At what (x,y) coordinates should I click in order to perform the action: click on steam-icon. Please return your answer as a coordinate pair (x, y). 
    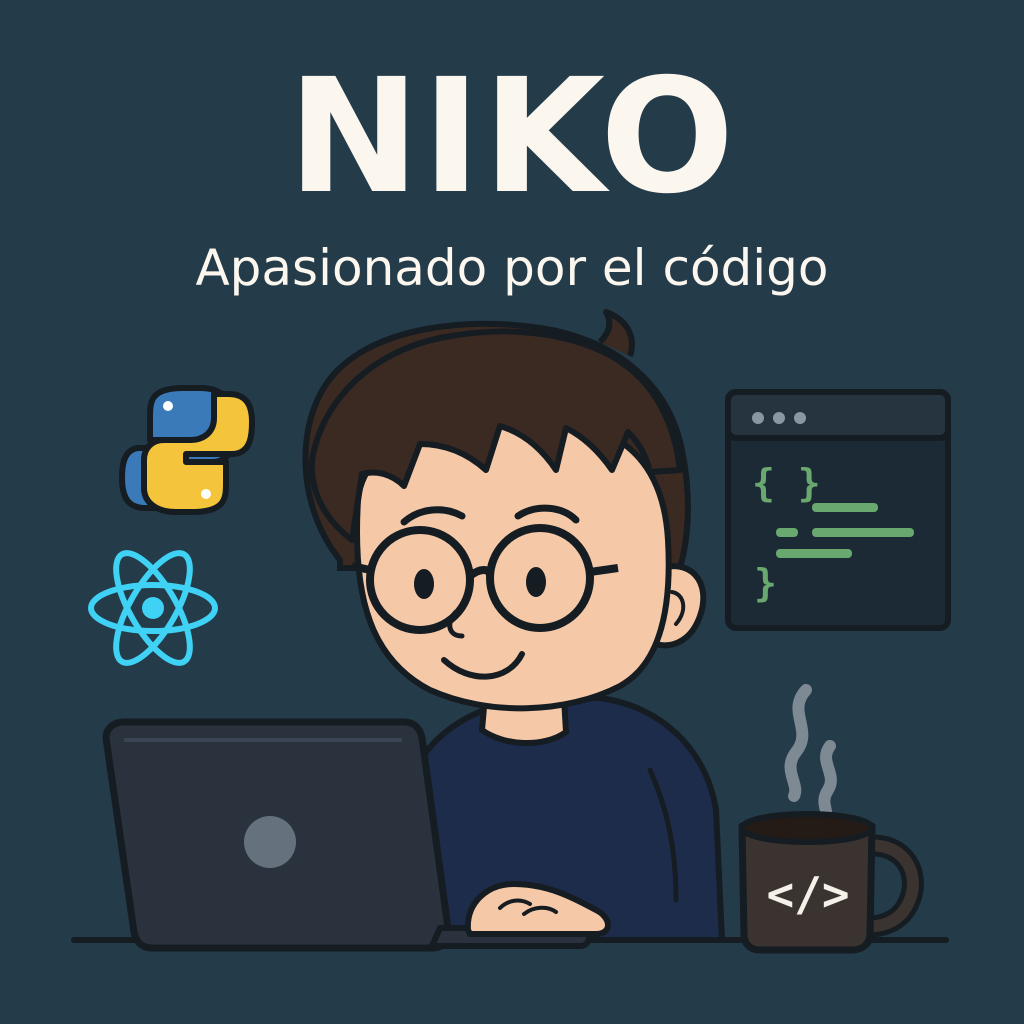
    Looking at the image, I should click on (810, 753).